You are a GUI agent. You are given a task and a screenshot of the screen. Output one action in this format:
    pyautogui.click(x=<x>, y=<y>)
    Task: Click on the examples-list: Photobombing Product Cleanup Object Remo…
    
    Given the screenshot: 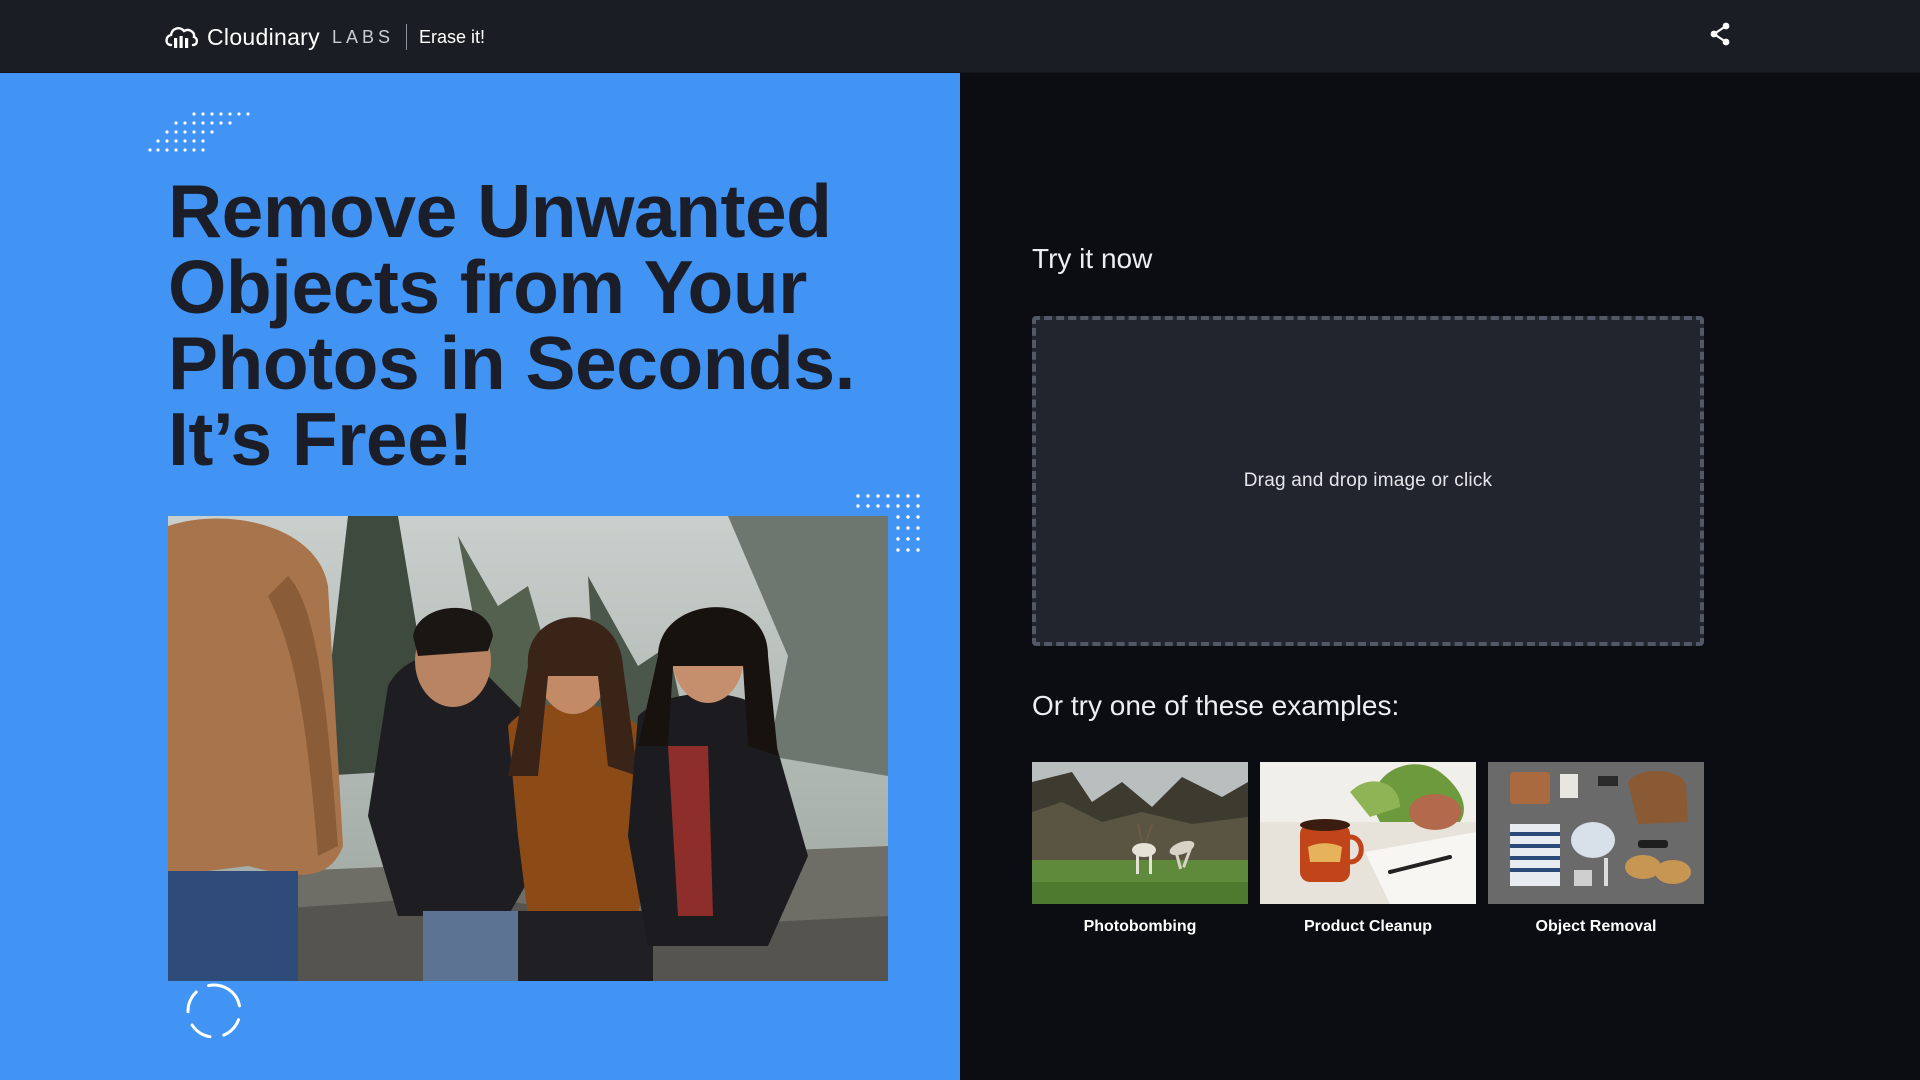 What is the action you would take?
    pyautogui.click(x=1368, y=849)
    